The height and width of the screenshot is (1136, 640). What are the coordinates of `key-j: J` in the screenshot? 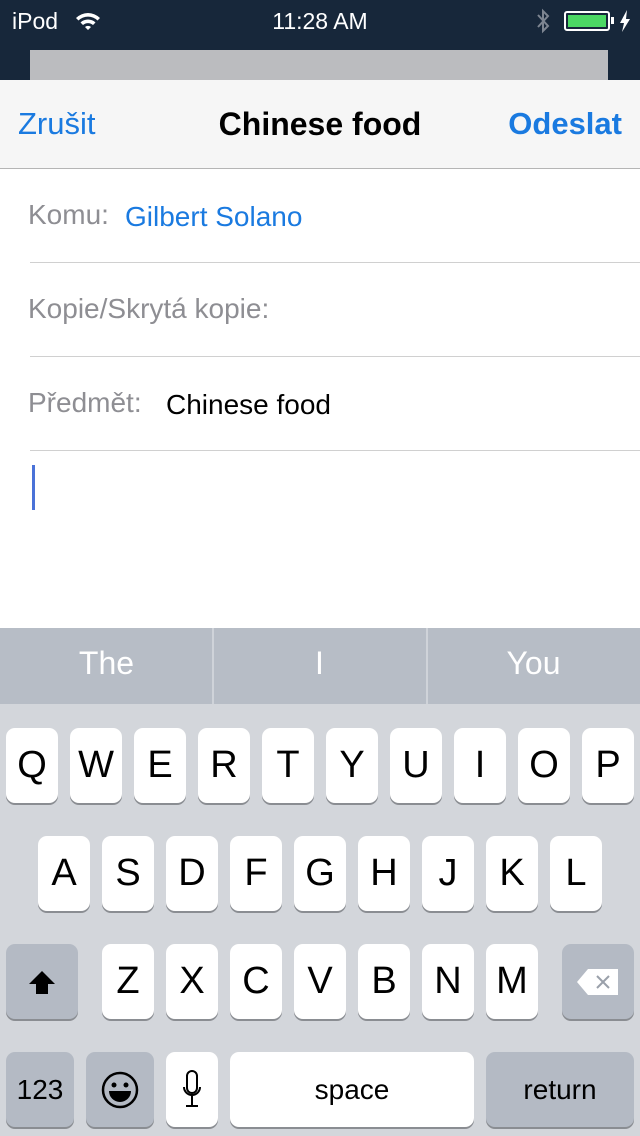 It's located at (448, 873).